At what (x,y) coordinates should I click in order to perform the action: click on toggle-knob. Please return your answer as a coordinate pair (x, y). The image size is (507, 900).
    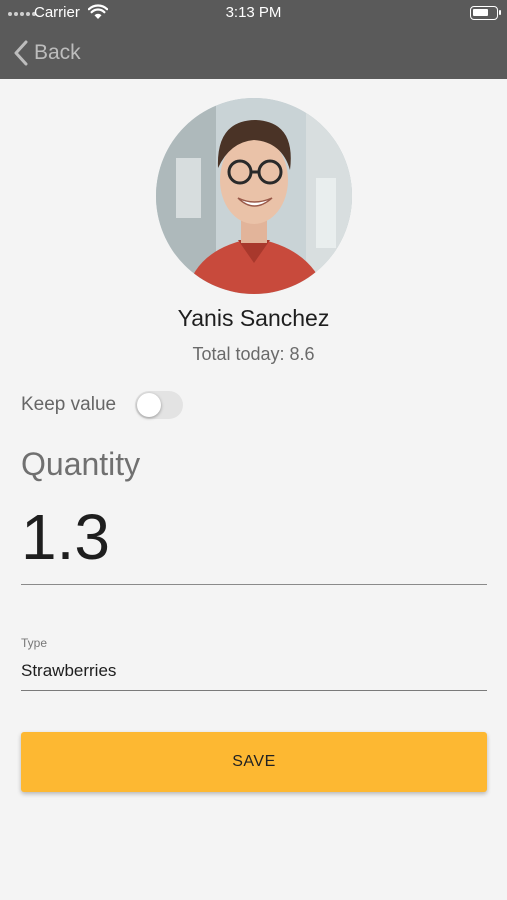
    Looking at the image, I should click on (149, 405).